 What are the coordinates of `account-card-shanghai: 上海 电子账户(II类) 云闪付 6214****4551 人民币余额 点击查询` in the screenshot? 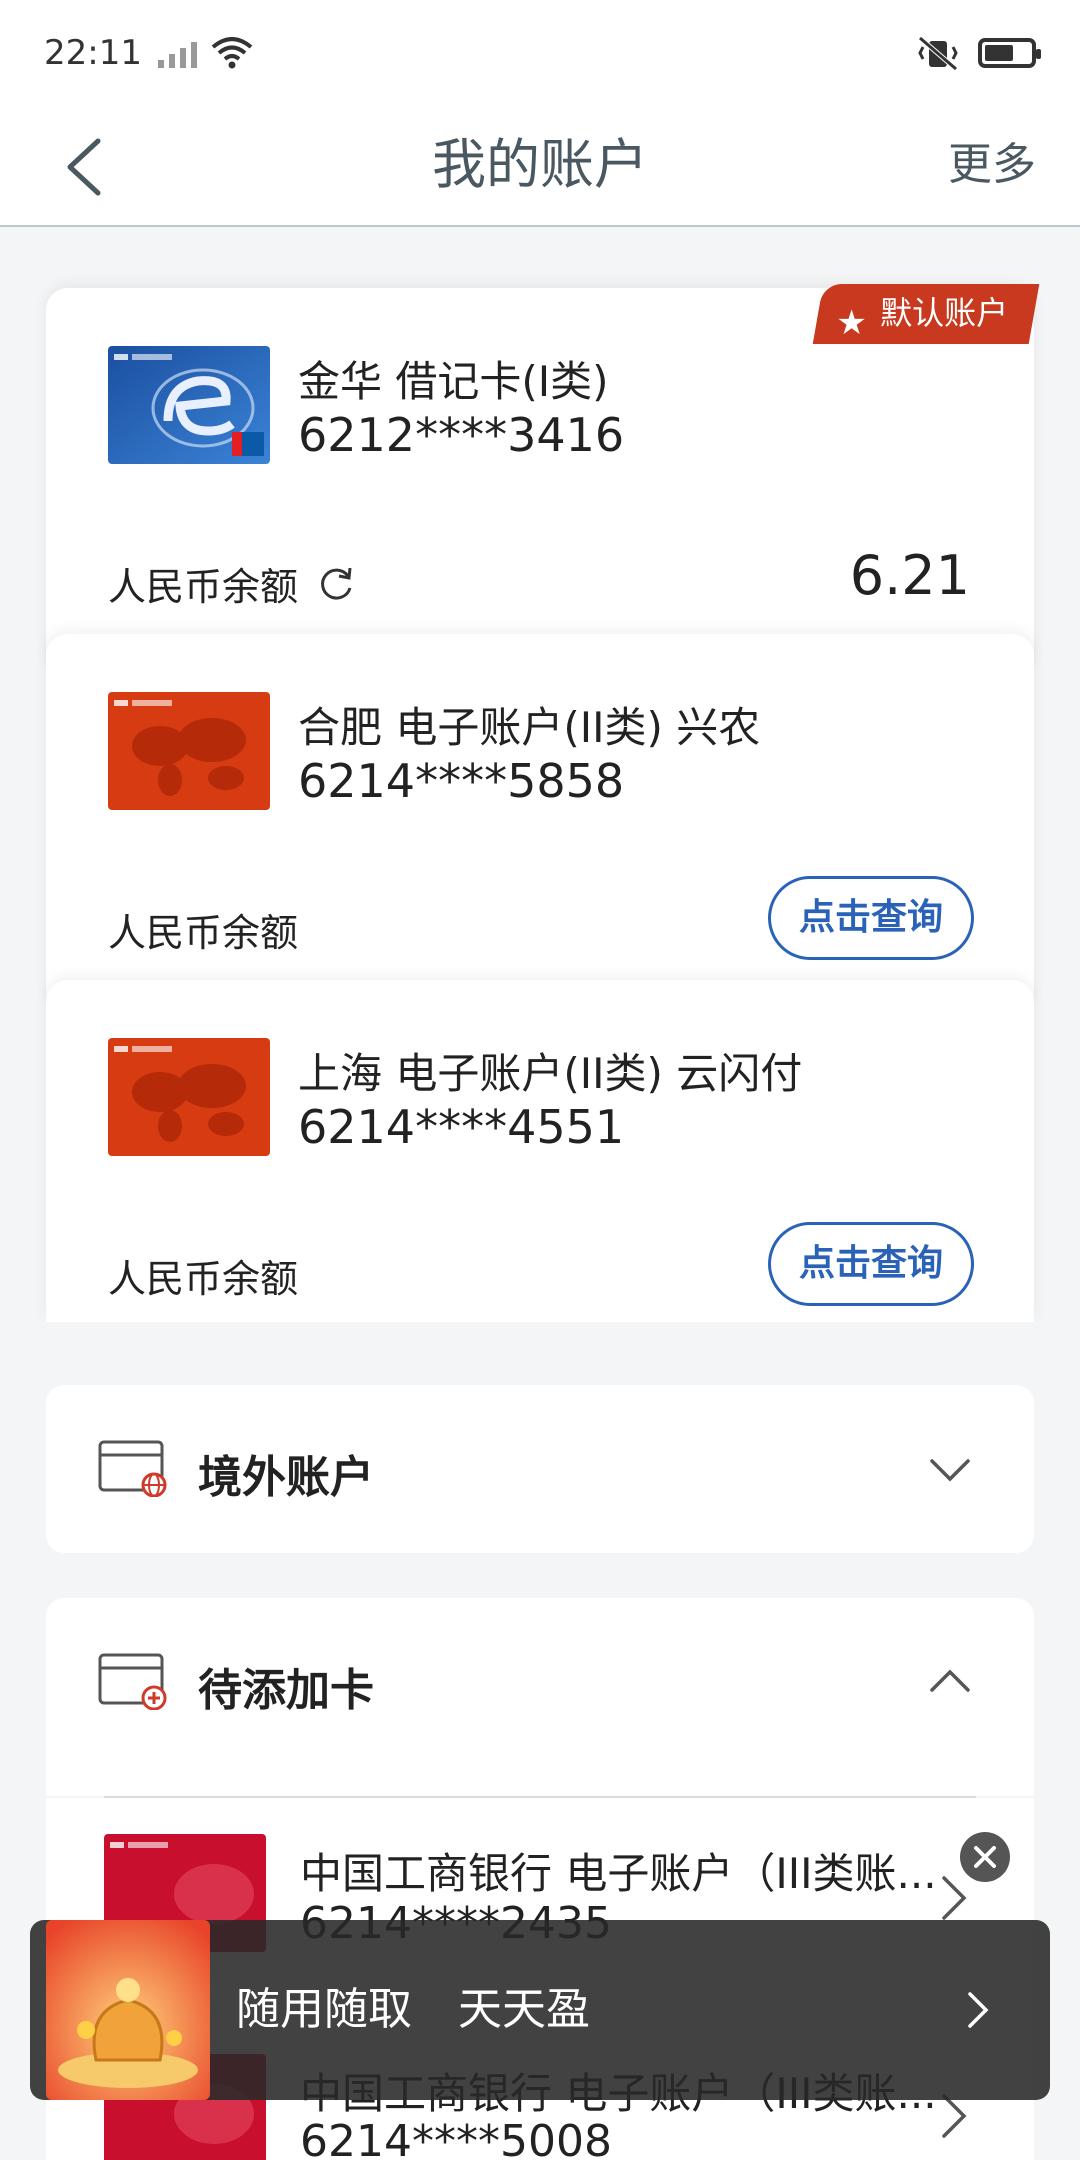 It's located at (540, 1151).